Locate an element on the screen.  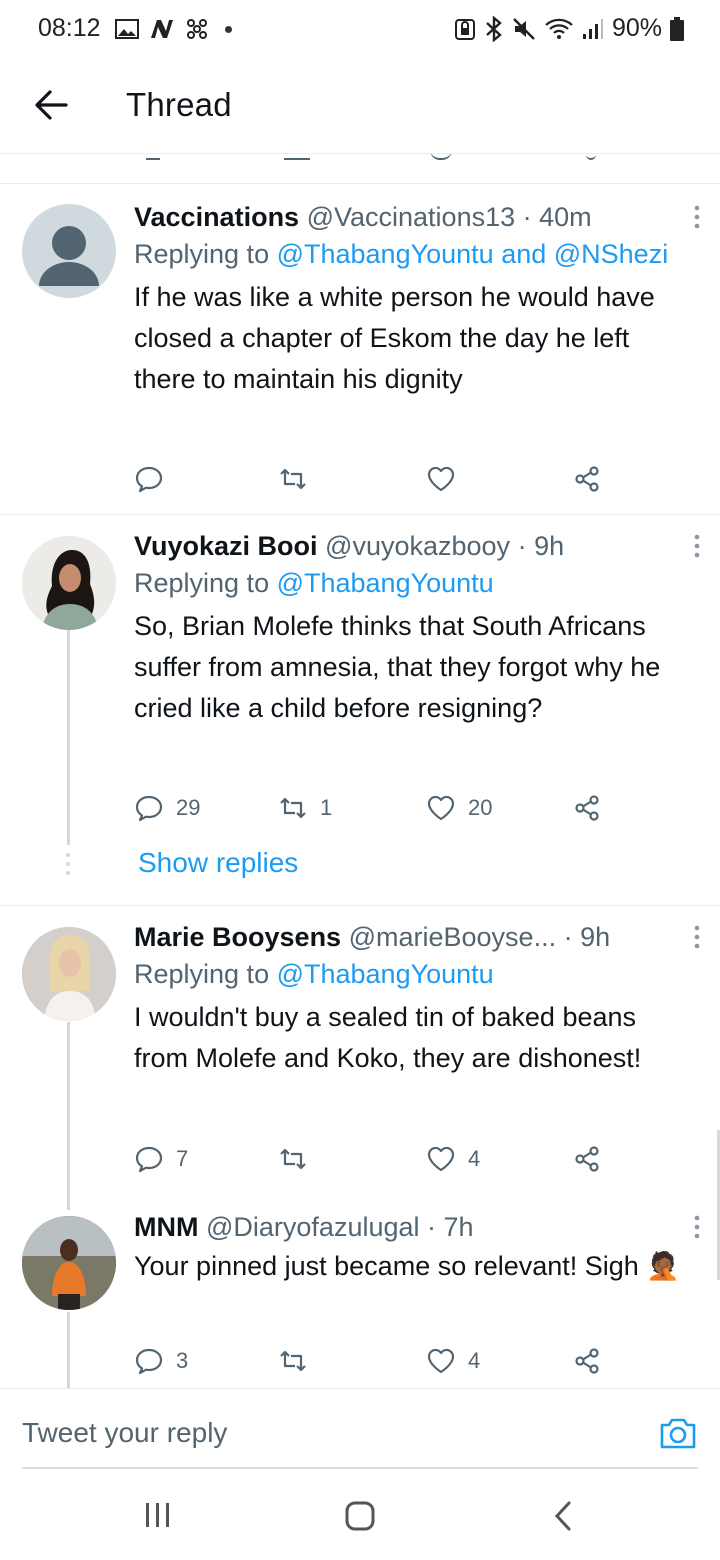
mention-link: @ThabangYountu and @NShezi is located at coordinates (473, 254).